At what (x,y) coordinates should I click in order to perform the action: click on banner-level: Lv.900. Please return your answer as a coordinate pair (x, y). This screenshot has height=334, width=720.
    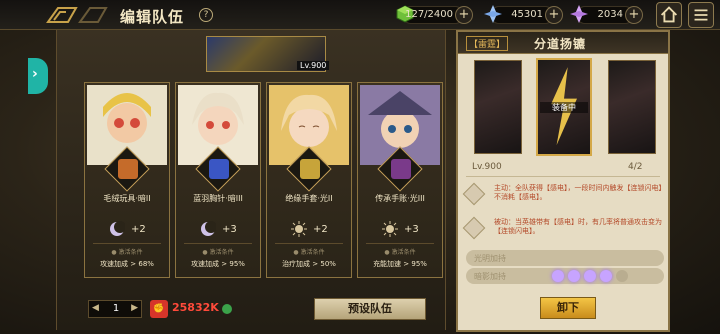
    Looking at the image, I should click on (313, 65).